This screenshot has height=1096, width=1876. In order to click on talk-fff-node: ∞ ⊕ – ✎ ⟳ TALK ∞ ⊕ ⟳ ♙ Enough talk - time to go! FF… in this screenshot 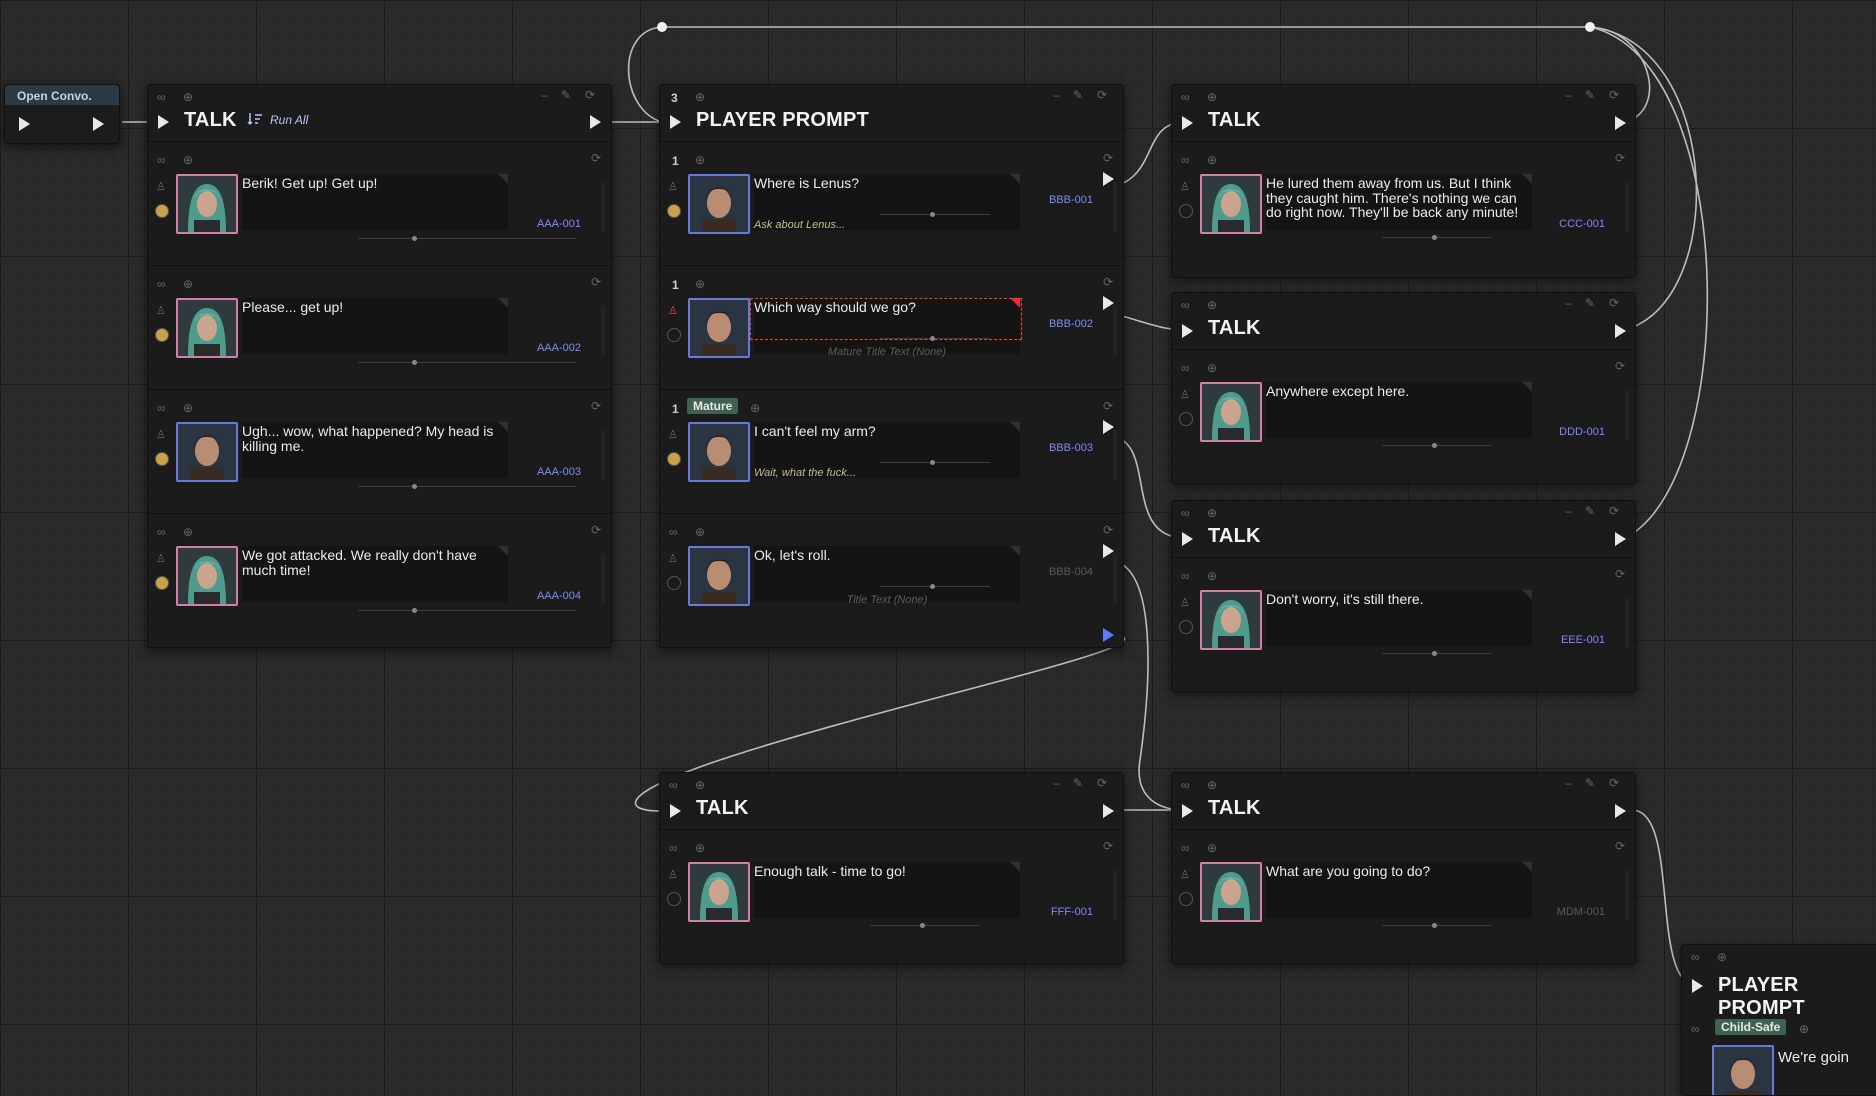, I will do `click(891, 868)`.